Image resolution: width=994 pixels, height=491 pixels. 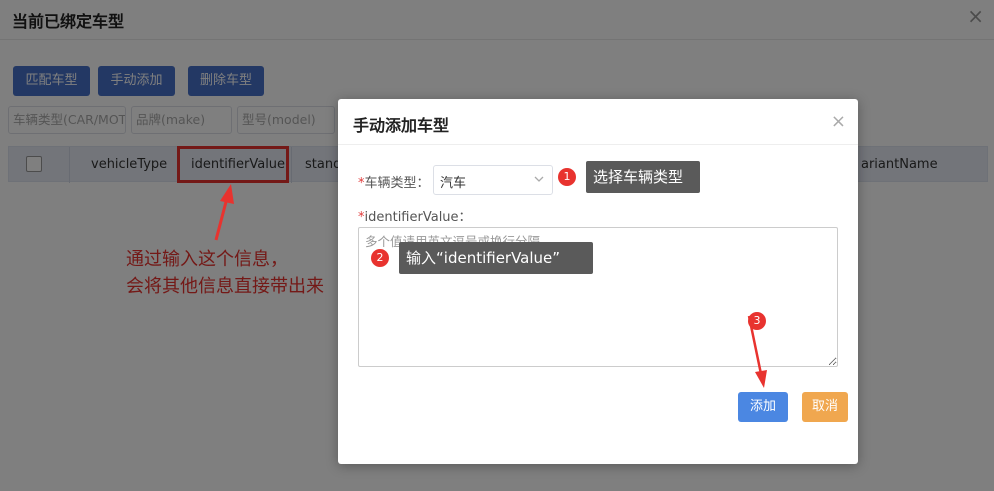 I want to click on step-badge-3: 3, so click(x=757, y=321).